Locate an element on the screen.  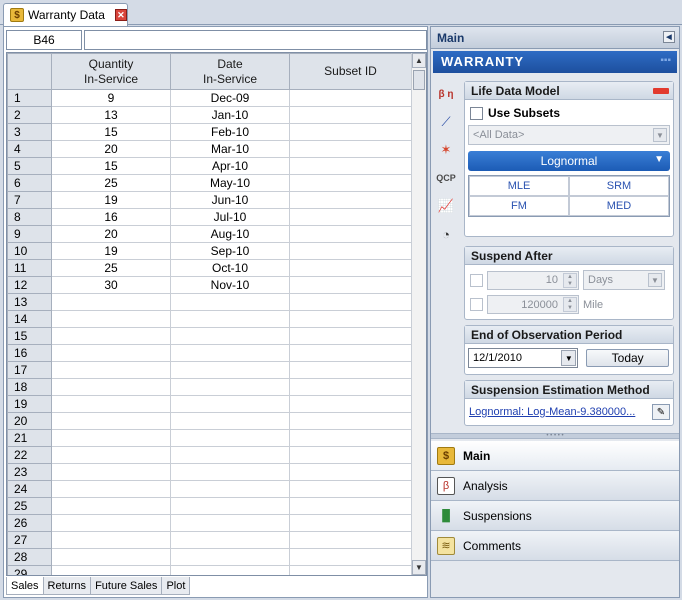
row-number: 14 is located at coordinates (29, 319).